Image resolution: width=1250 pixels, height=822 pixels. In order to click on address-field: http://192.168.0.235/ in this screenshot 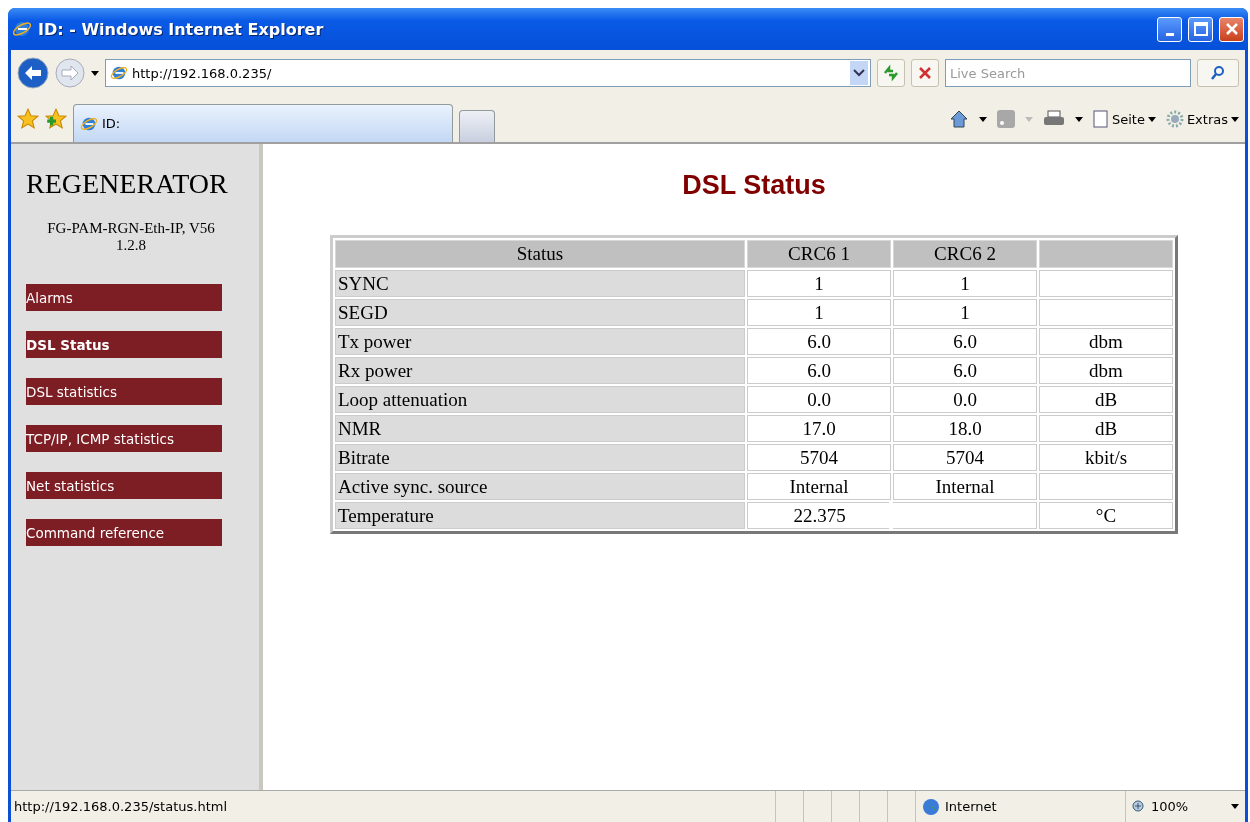, I will do `click(488, 73)`.